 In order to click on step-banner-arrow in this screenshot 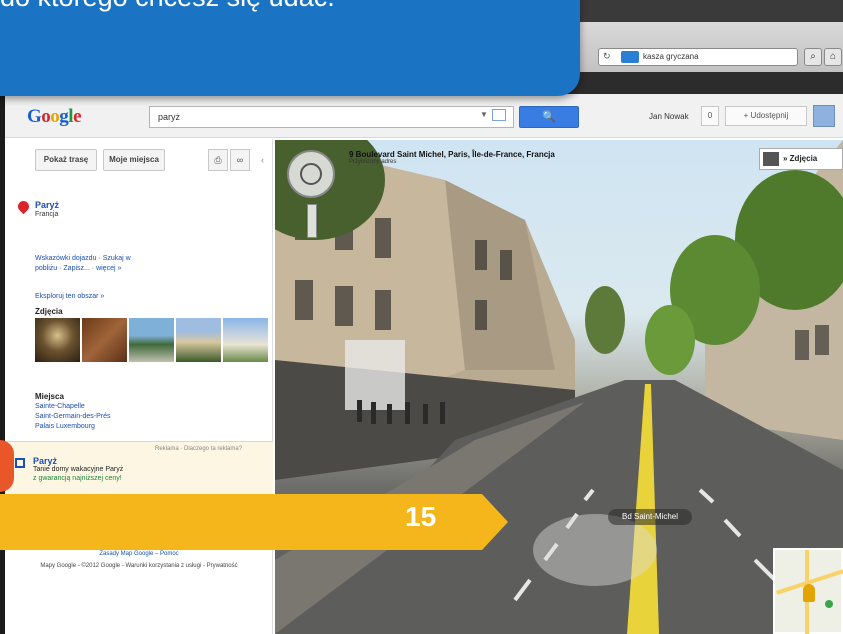, I will do `click(495, 522)`.